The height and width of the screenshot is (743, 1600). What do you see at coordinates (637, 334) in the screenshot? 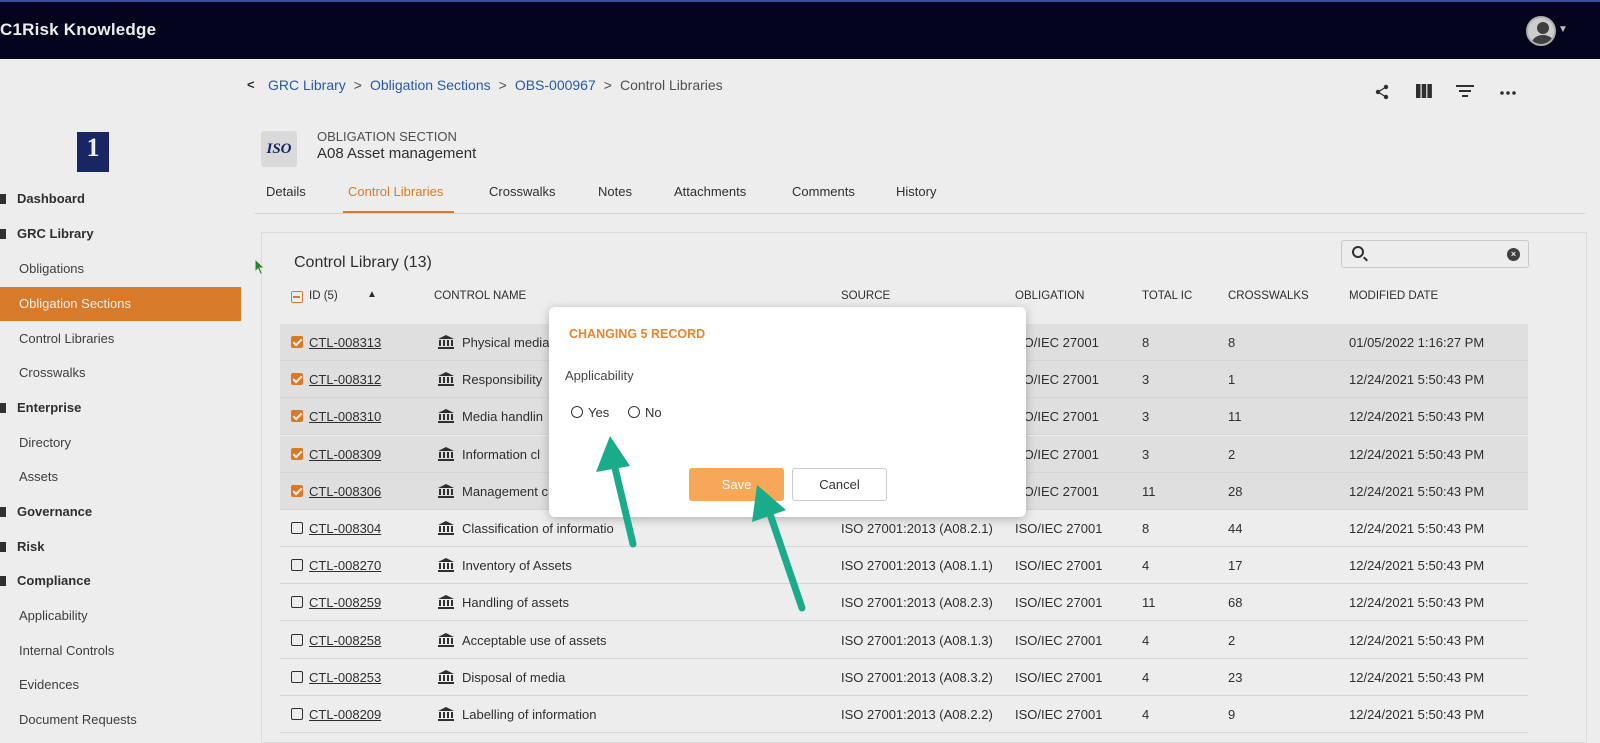
I see `dialog-title: CHANGING 5 RECORD` at bounding box center [637, 334].